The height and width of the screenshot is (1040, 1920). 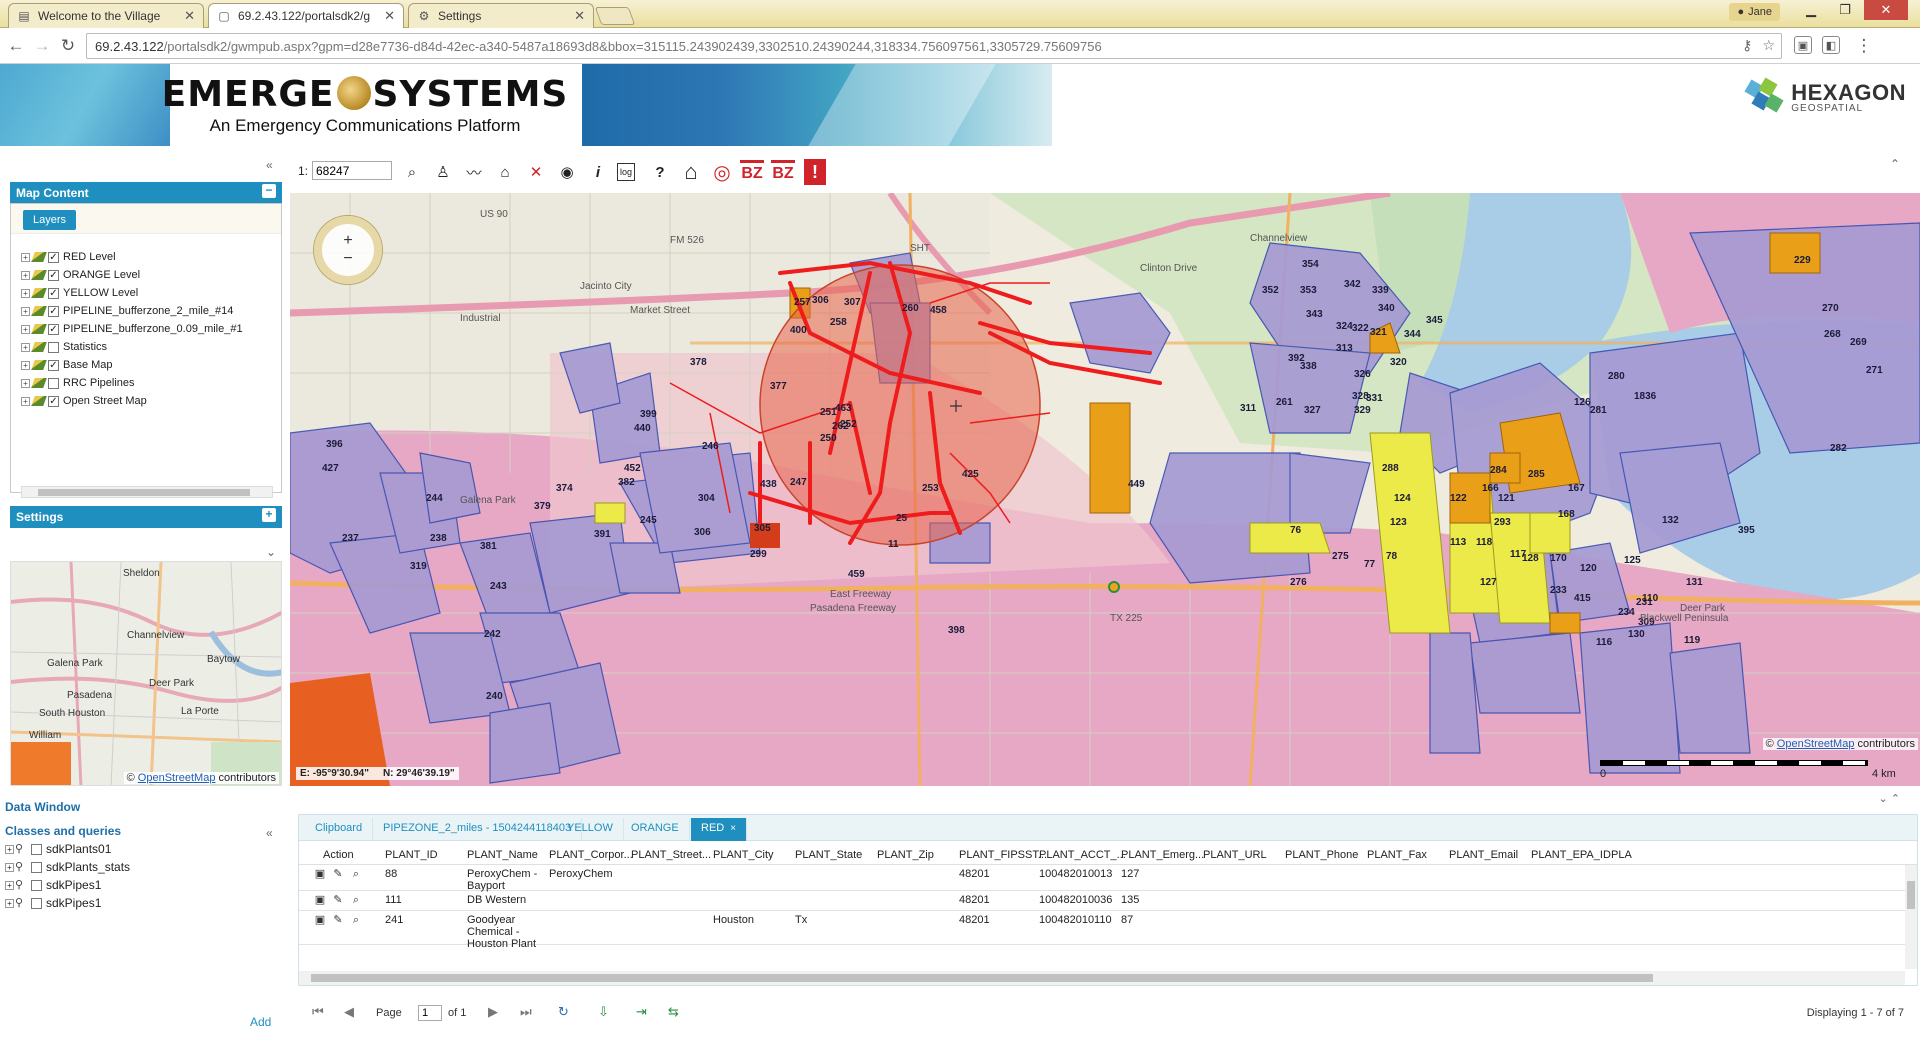 I want to click on parcel-label: 331, so click(x=1374, y=398).